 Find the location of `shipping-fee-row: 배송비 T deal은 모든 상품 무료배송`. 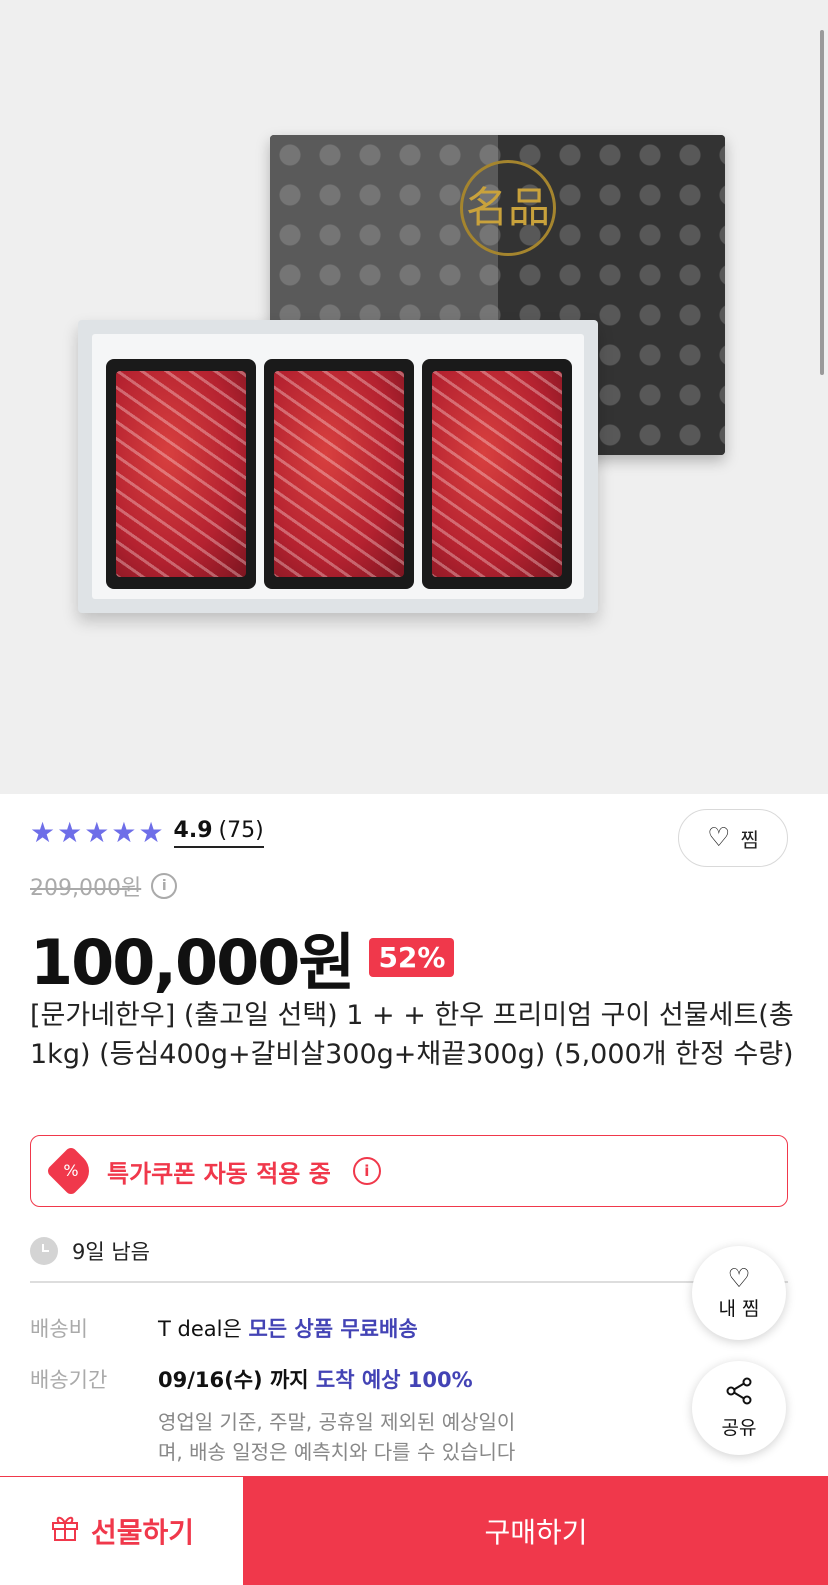

shipping-fee-row: 배송비 T deal은 모든 상품 무료배송 is located at coordinates (224, 1328).